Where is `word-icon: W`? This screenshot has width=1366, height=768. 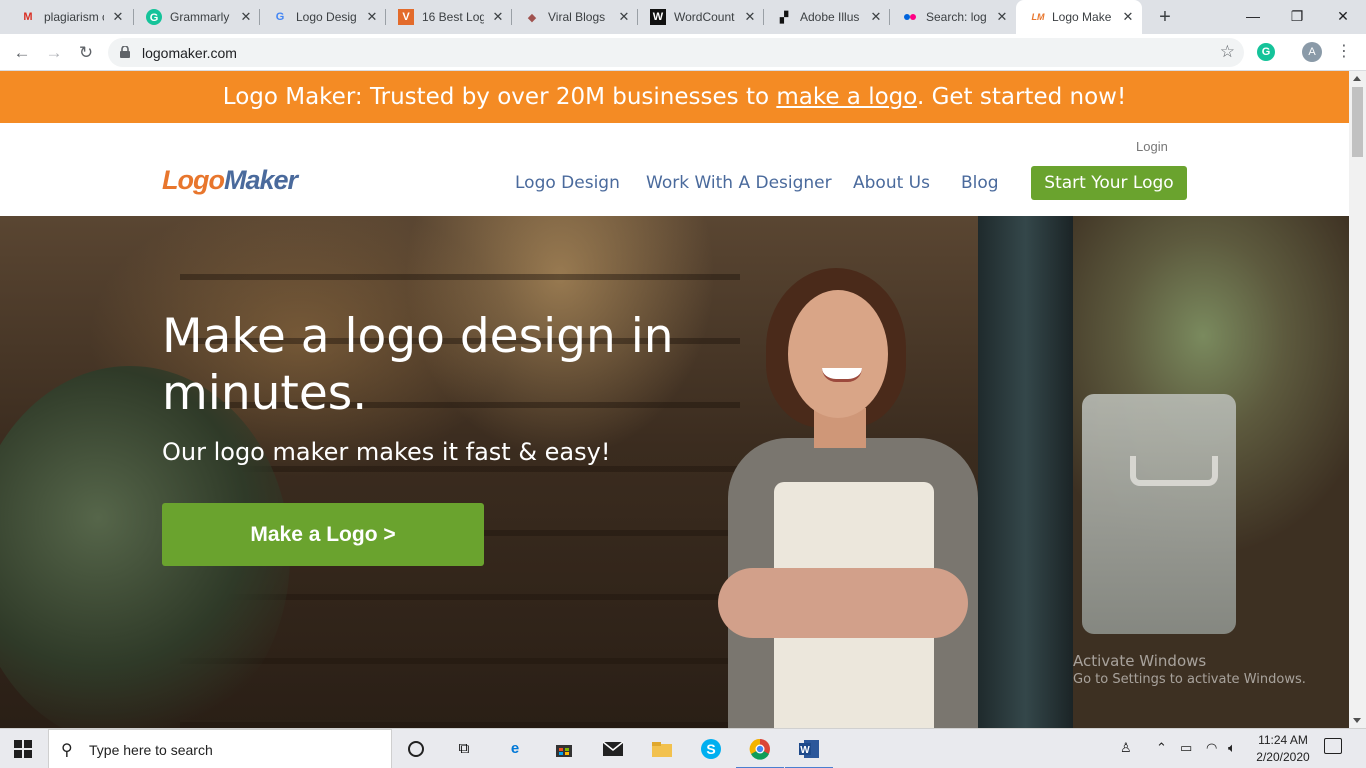 word-icon: W is located at coordinates (809, 752).